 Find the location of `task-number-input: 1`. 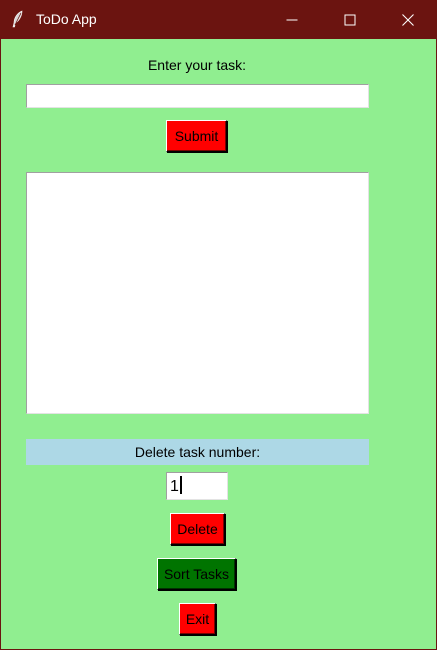

task-number-input: 1 is located at coordinates (197, 486).